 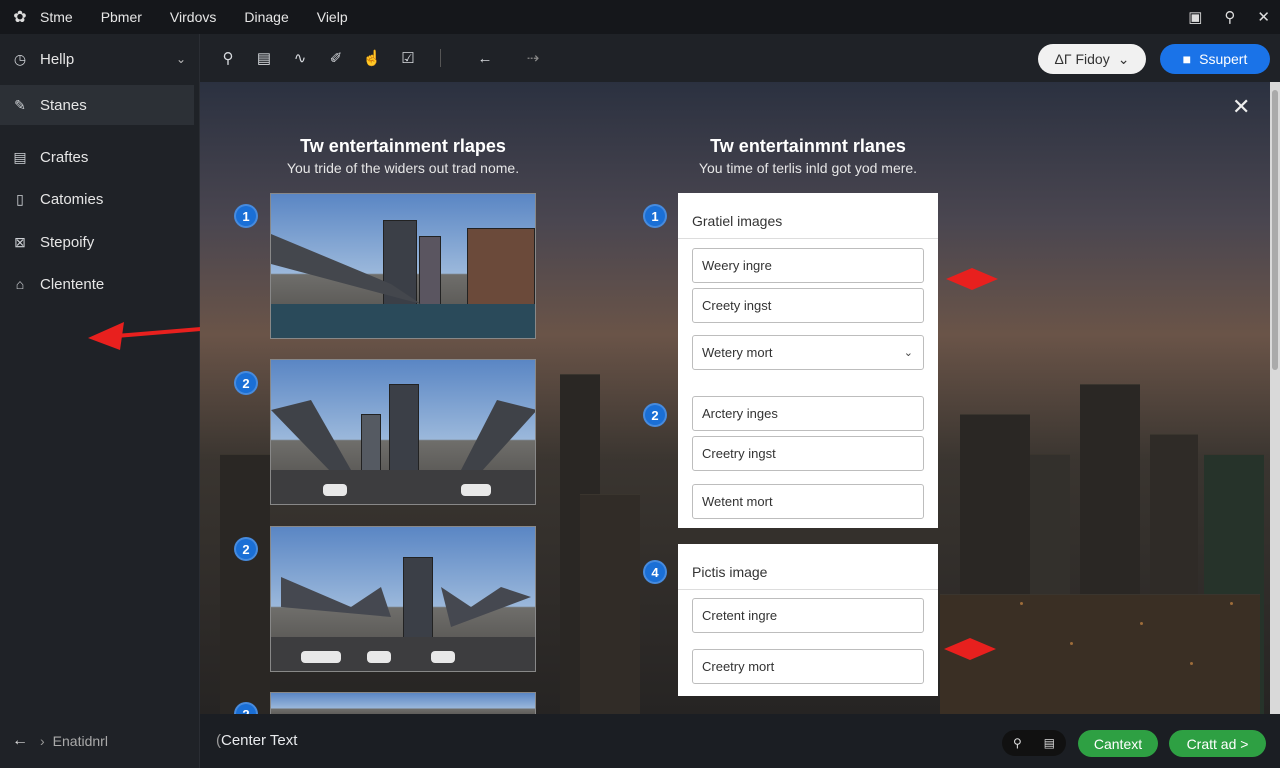 What do you see at coordinates (808, 666) in the screenshot?
I see `text-field: Creetry mort` at bounding box center [808, 666].